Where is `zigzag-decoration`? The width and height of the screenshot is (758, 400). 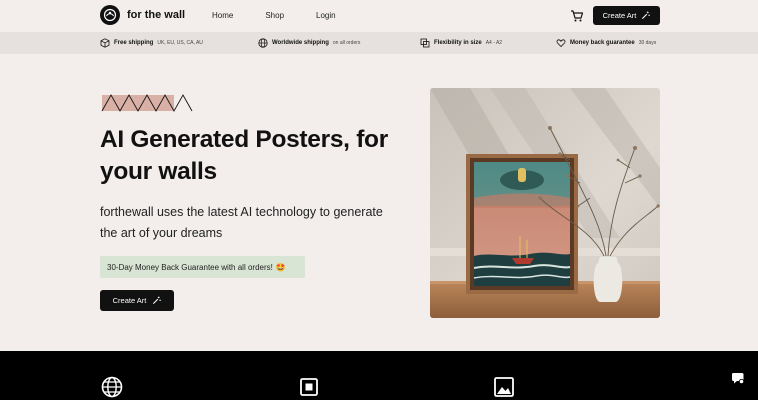 zigzag-decoration is located at coordinates (147, 103).